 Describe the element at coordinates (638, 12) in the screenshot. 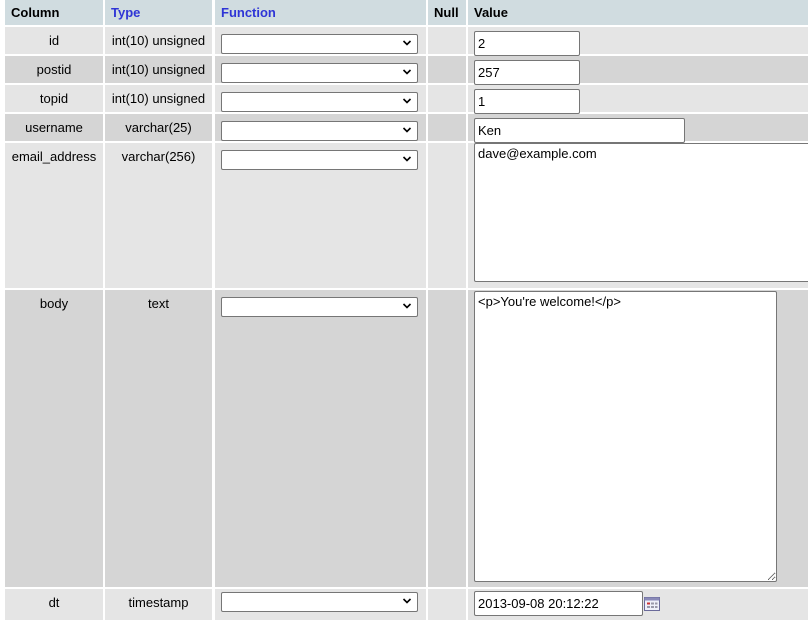

I see `value-header: Value` at that location.